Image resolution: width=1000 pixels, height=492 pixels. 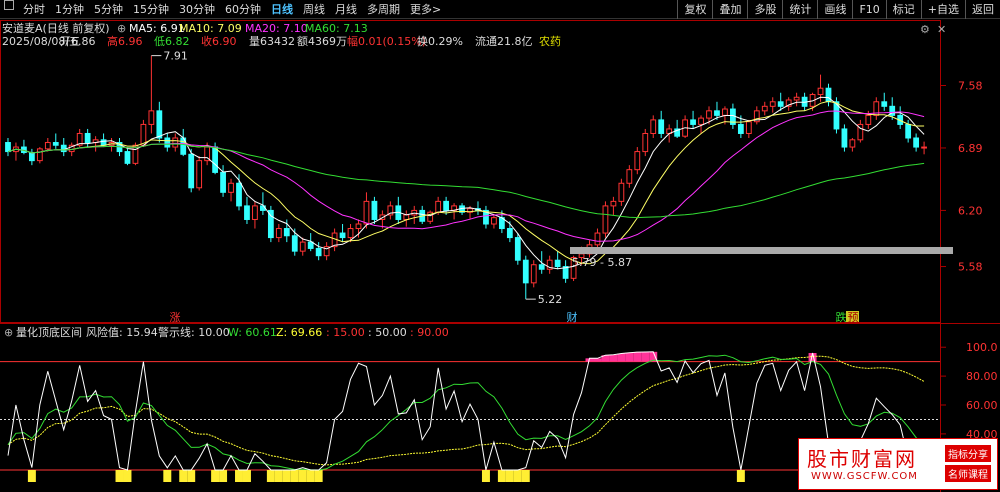 What do you see at coordinates (694, 9) in the screenshot?
I see `toolbar-button-0: 复权` at bounding box center [694, 9].